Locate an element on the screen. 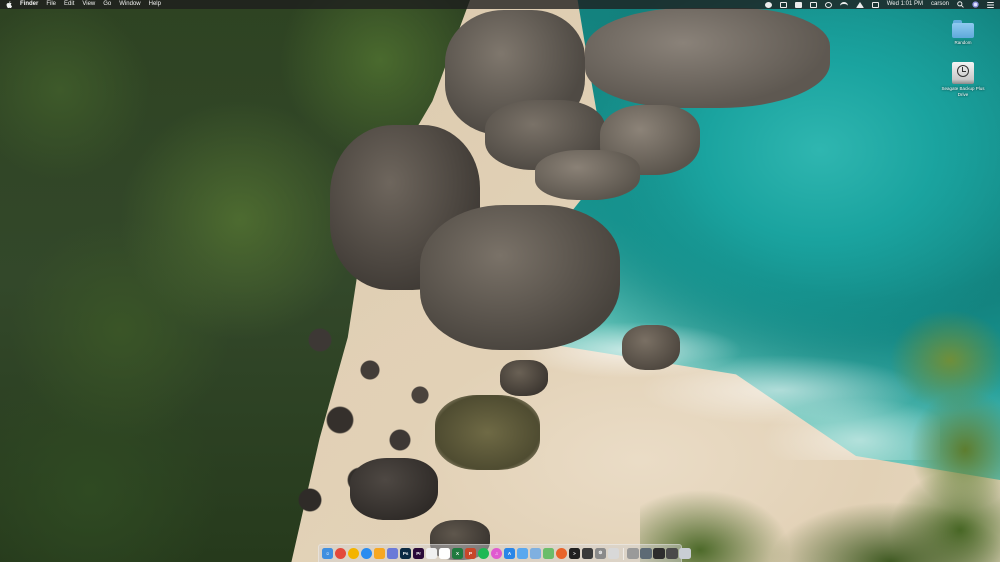 This screenshot has height=562, width=1000. desktop-stack-icon is located at coordinates (659, 553).